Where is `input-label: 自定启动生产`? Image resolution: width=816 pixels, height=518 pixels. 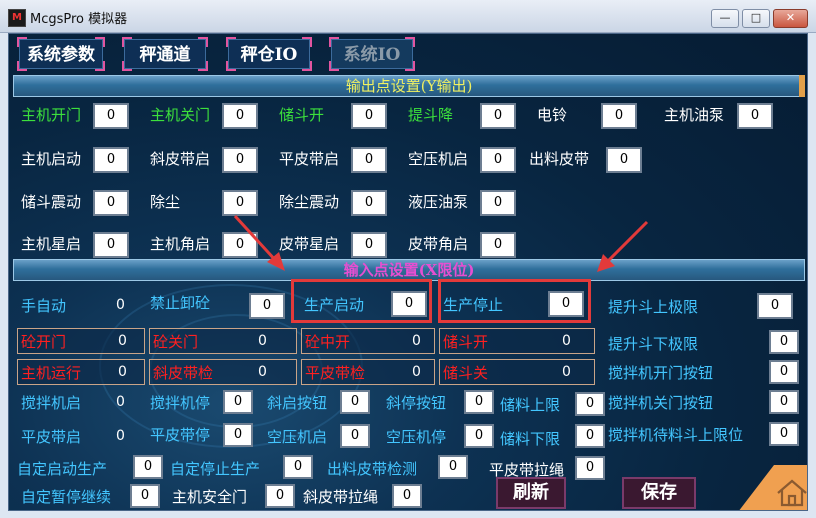
input-label: 自定启动生产 is located at coordinates (62, 469).